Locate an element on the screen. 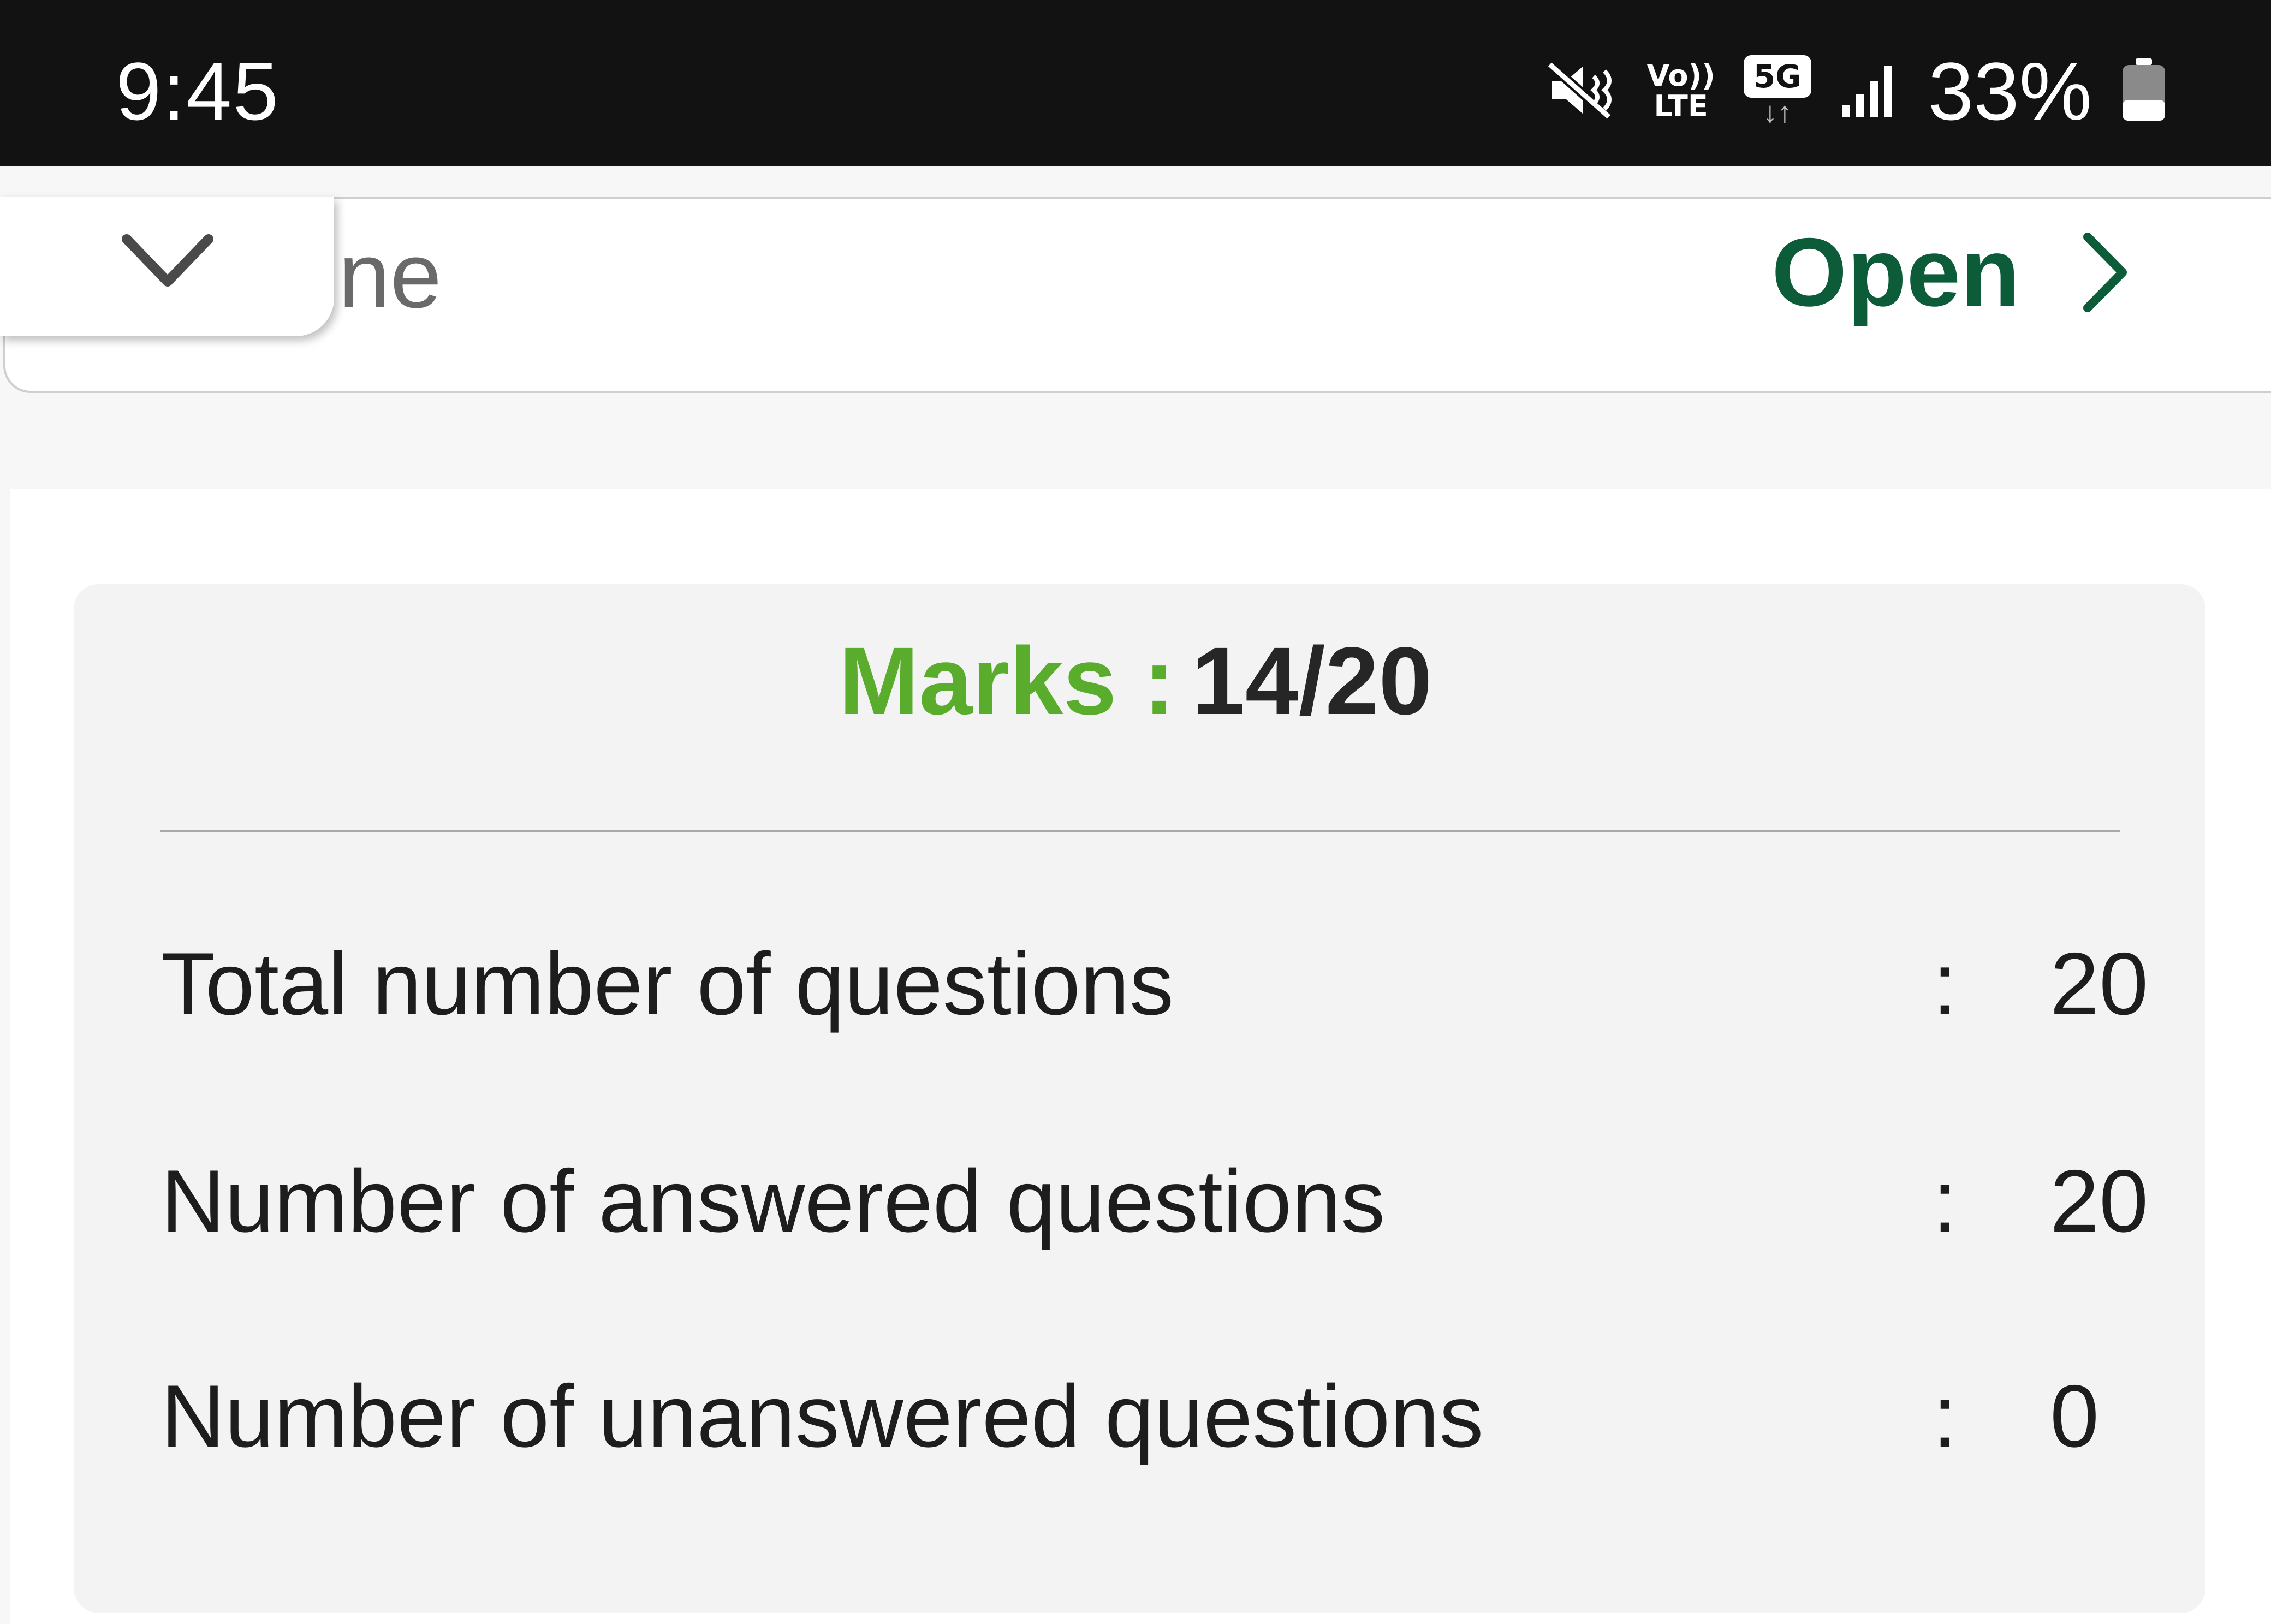  stat-row-unanswered: Number of unanswered questions : 0 is located at coordinates (1130, 1416).